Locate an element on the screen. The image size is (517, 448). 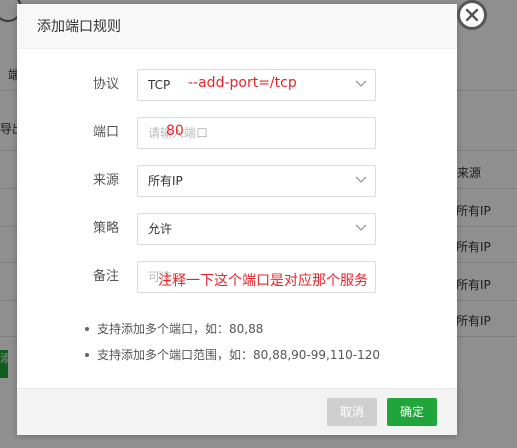
dialog-footer: 取消 确定 is located at coordinates (237, 411).